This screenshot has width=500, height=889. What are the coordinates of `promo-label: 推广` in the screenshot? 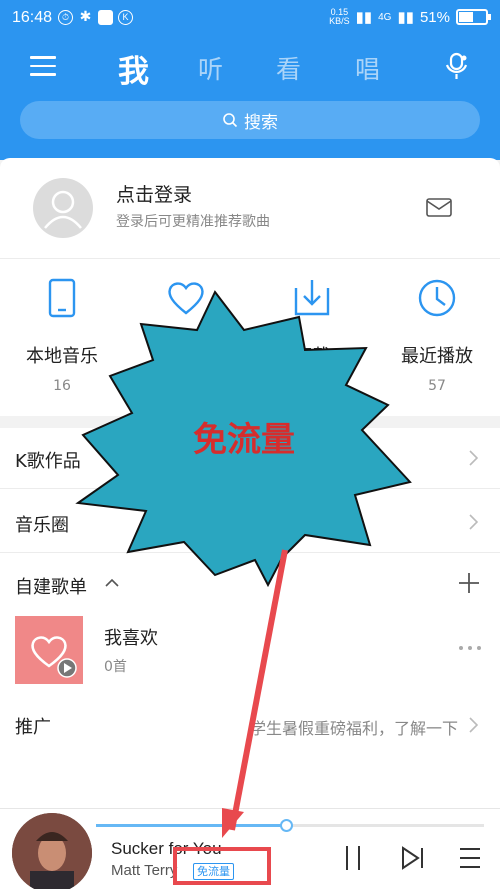 It's located at (33, 727).